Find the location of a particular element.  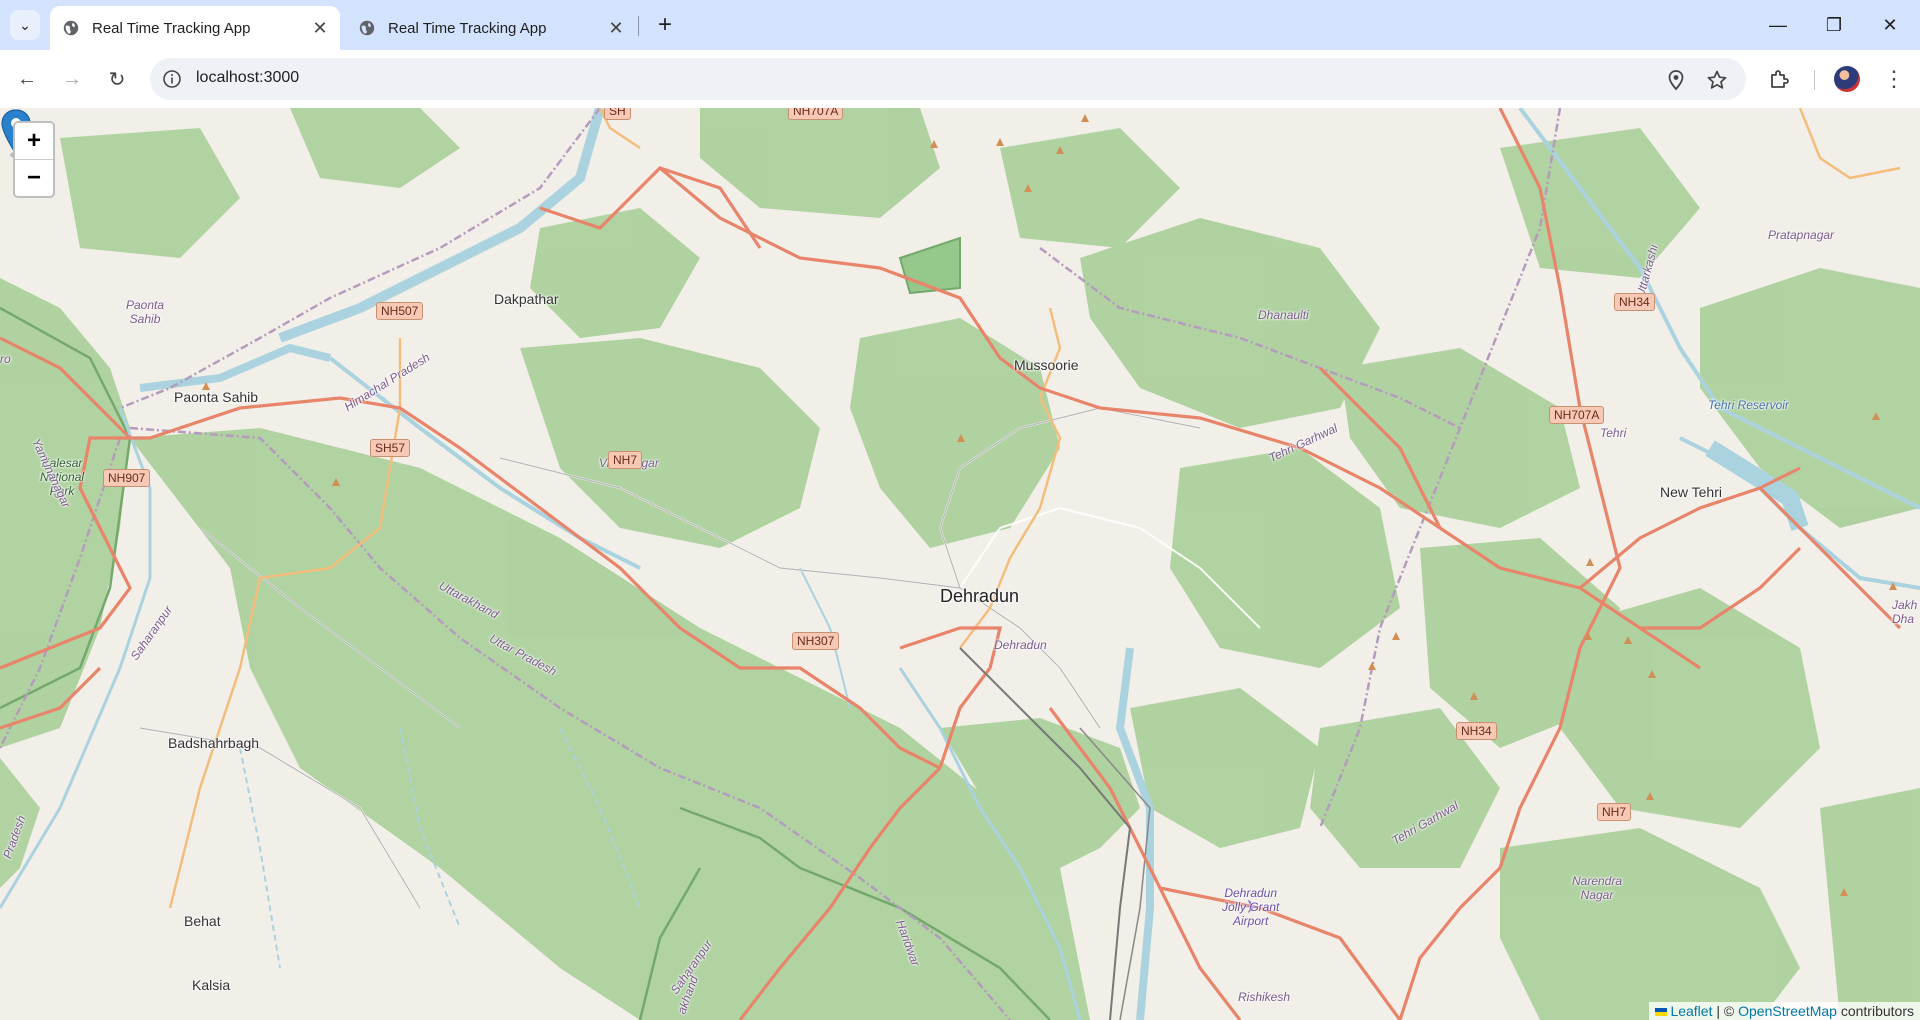

profile-avatar is located at coordinates (1847, 79).